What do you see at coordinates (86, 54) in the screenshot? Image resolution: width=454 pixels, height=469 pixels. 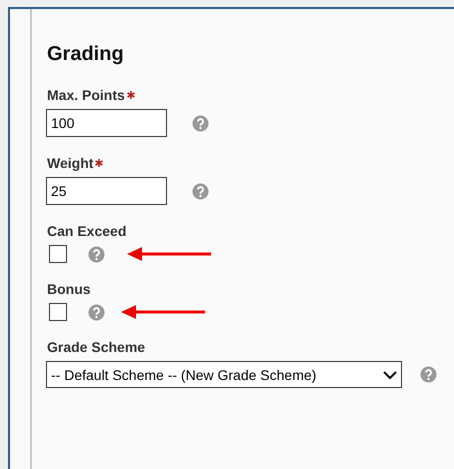 I see `section-title: Grading` at bounding box center [86, 54].